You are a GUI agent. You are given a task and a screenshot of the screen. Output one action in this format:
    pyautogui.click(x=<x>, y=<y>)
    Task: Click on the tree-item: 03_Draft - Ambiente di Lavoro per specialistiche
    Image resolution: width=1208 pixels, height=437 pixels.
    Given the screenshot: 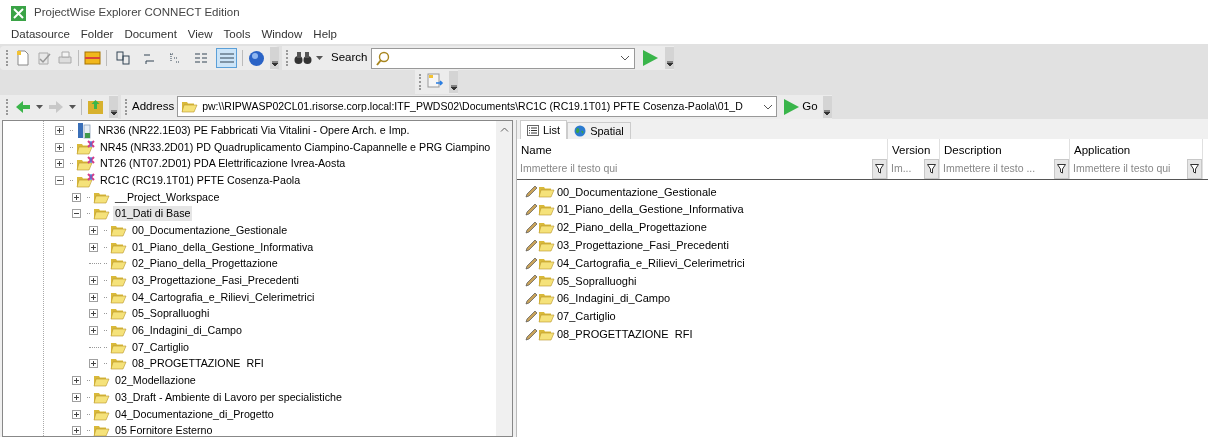 What is the action you would take?
    pyautogui.click(x=228, y=397)
    